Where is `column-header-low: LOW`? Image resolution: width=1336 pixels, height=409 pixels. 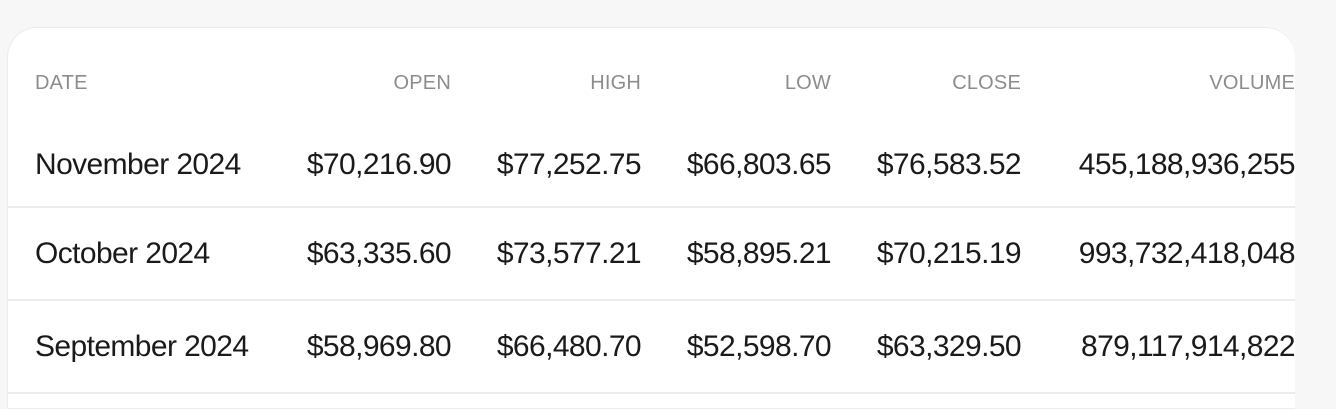 column-header-low: LOW is located at coordinates (736, 76).